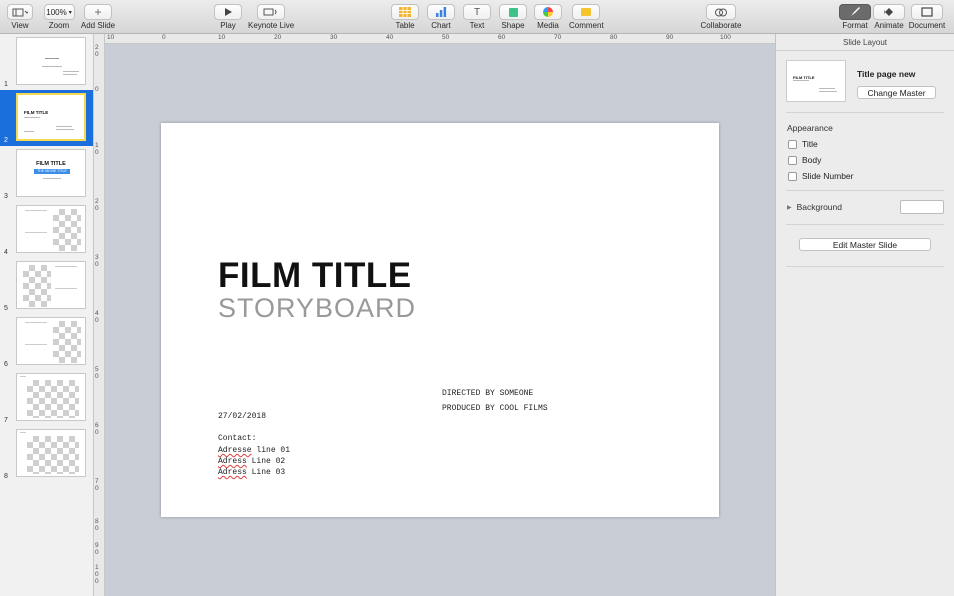 Image resolution: width=954 pixels, height=596 pixels. I want to click on slide-thumbnail-2: FILM TITLE 2, so click(46, 118).